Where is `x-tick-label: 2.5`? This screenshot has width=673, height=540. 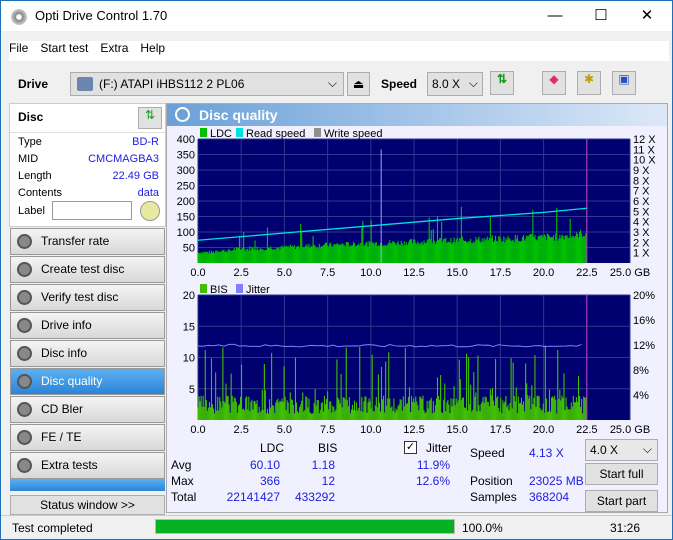 x-tick-label: 2.5 is located at coordinates (241, 273).